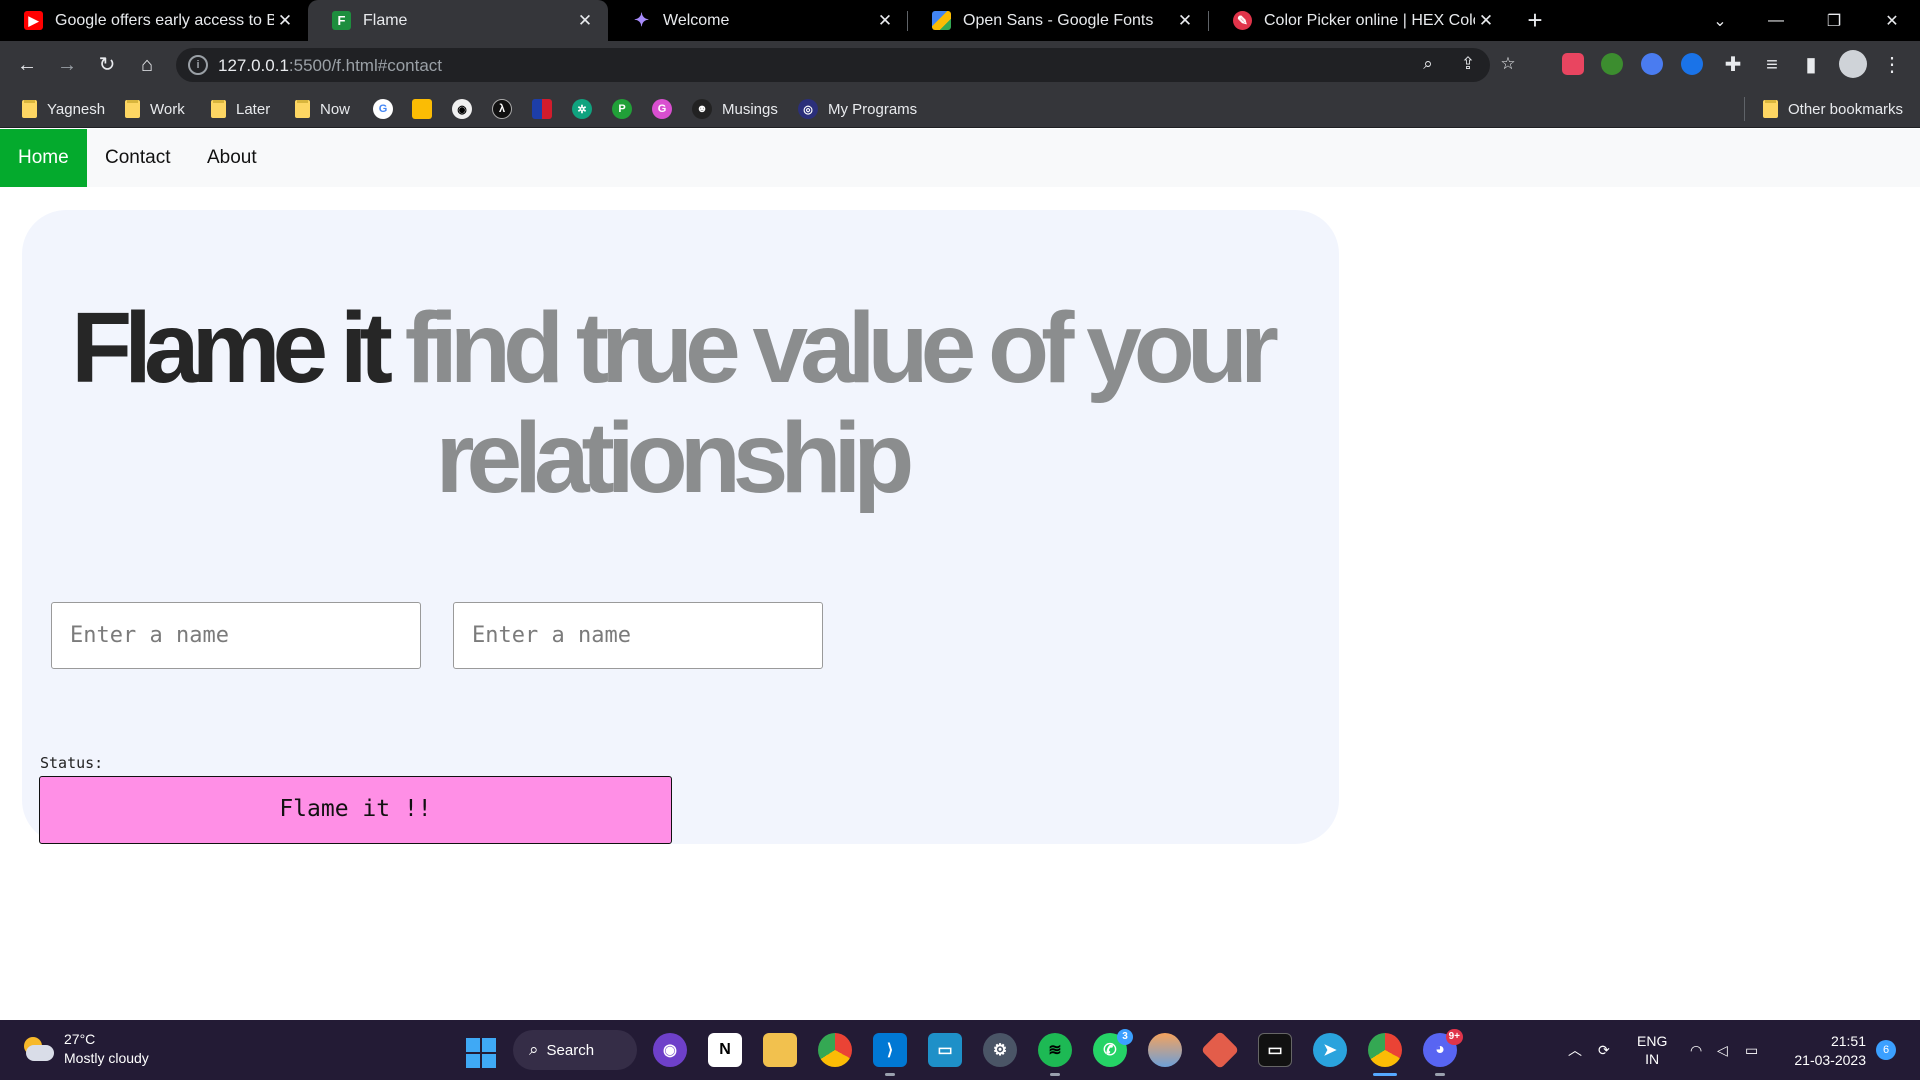 Image resolution: width=1920 pixels, height=1080 pixels. What do you see at coordinates (1359, 20) in the screenshot?
I see `tab-color-picker: ✎ Color Picker online | HEX Colo ✕` at bounding box center [1359, 20].